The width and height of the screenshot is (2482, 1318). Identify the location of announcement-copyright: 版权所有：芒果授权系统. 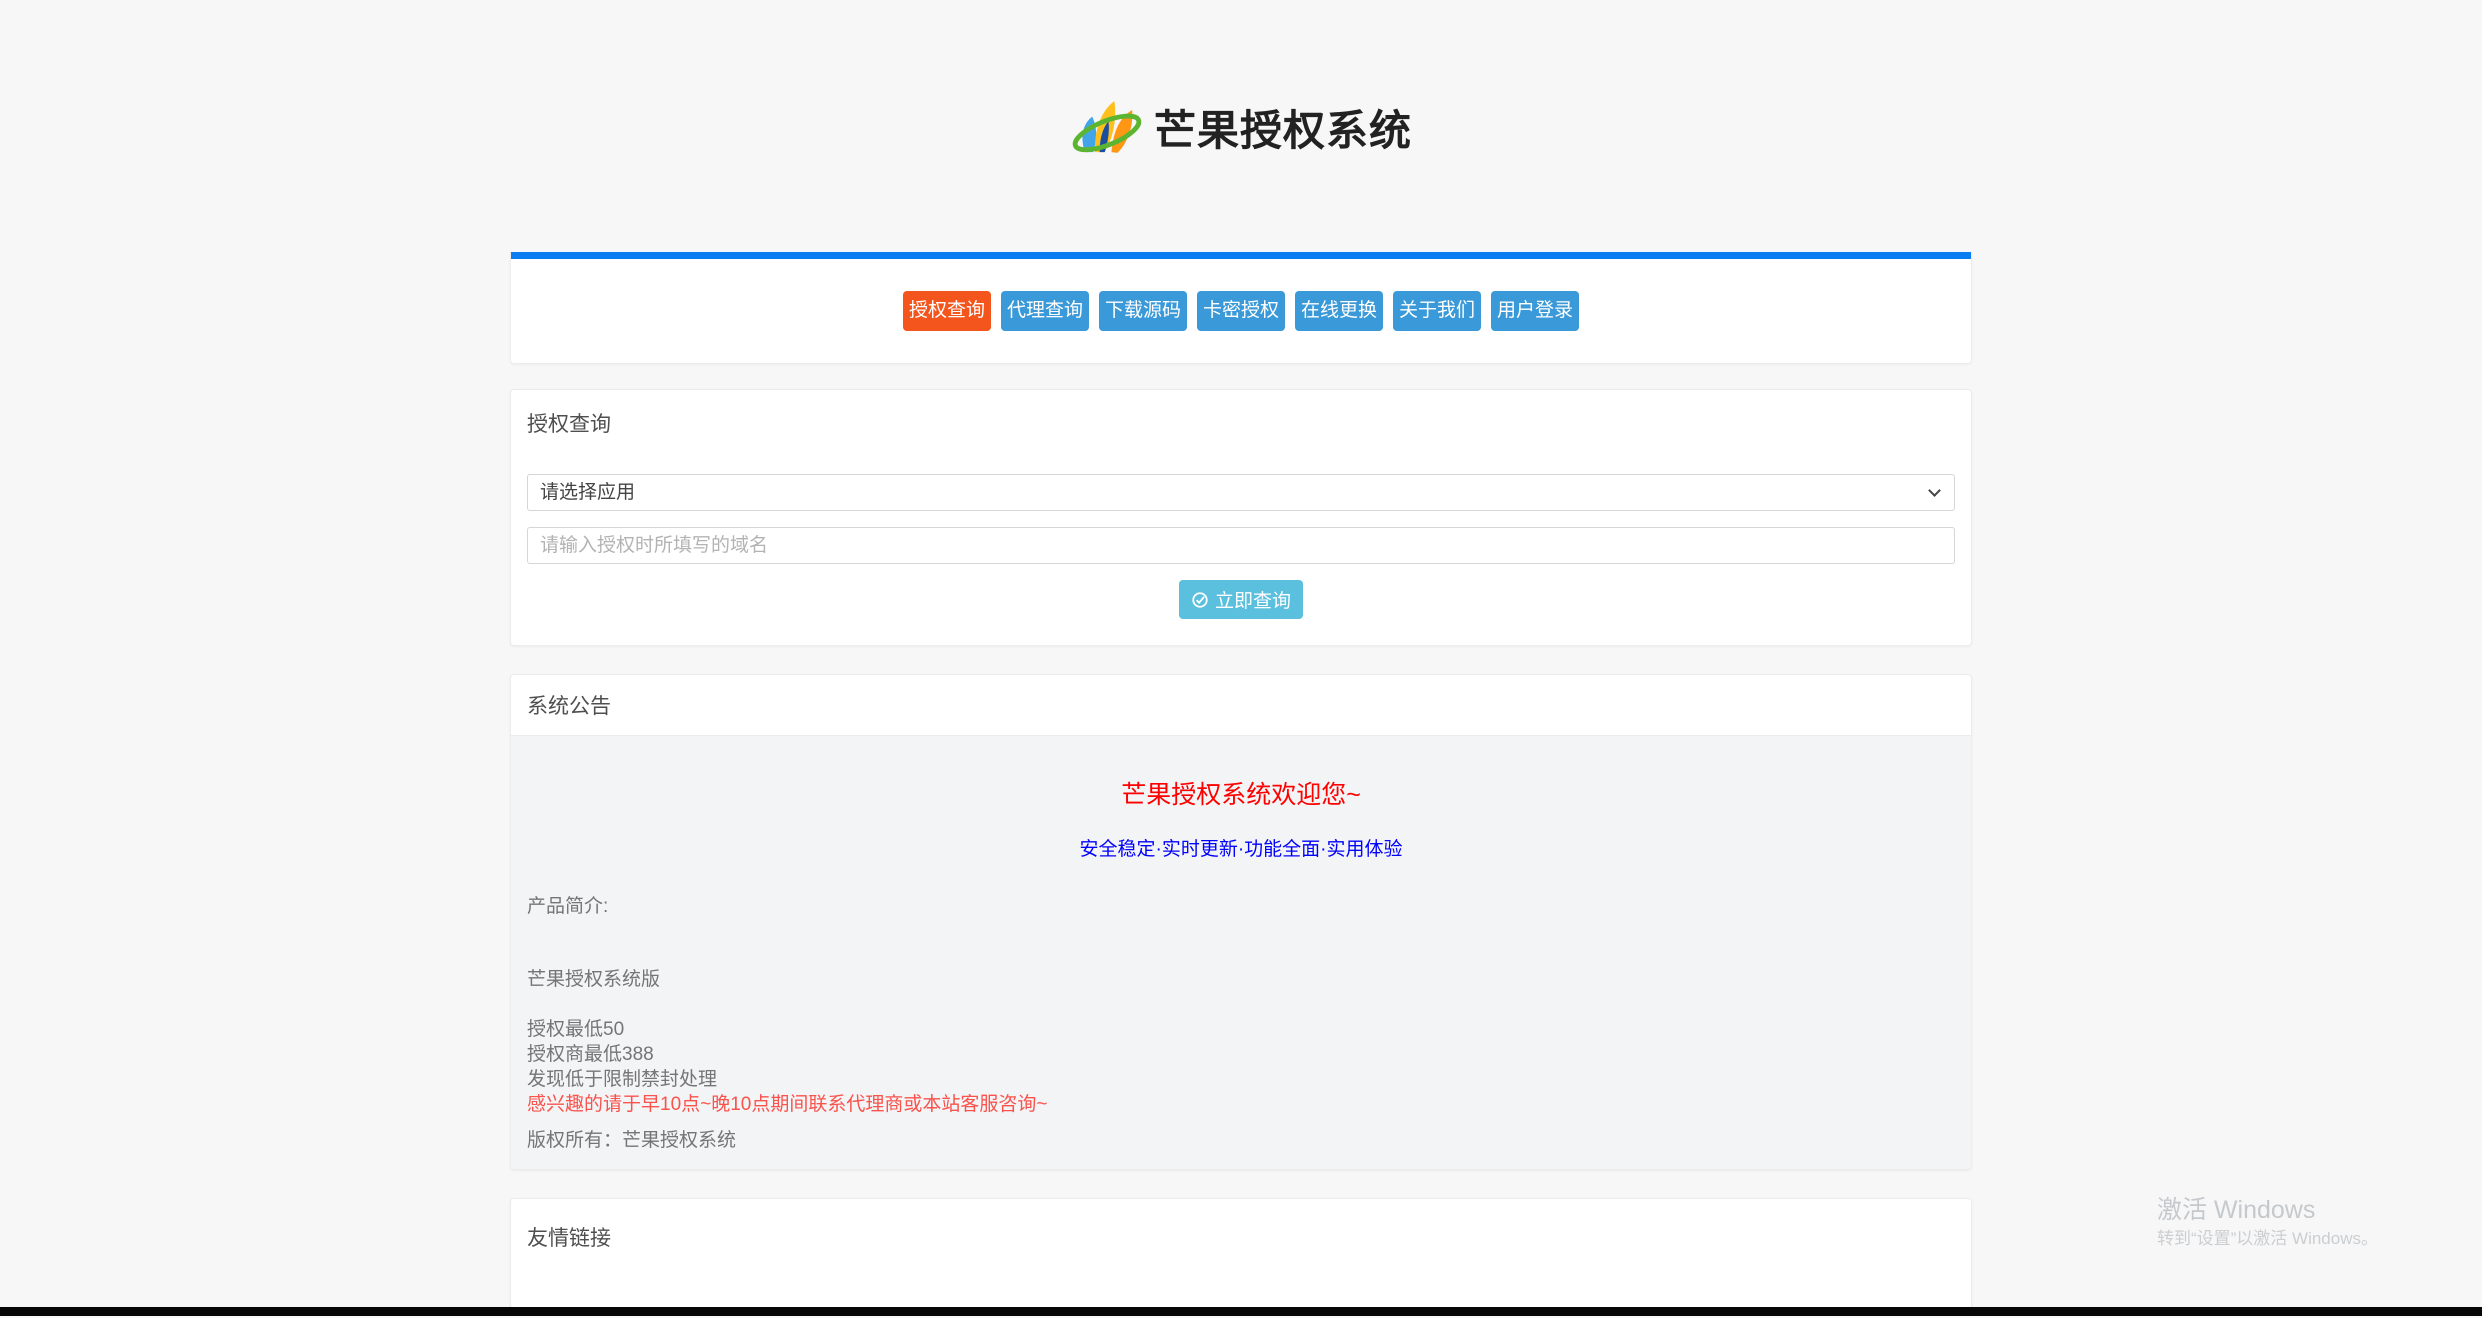
(632, 1140).